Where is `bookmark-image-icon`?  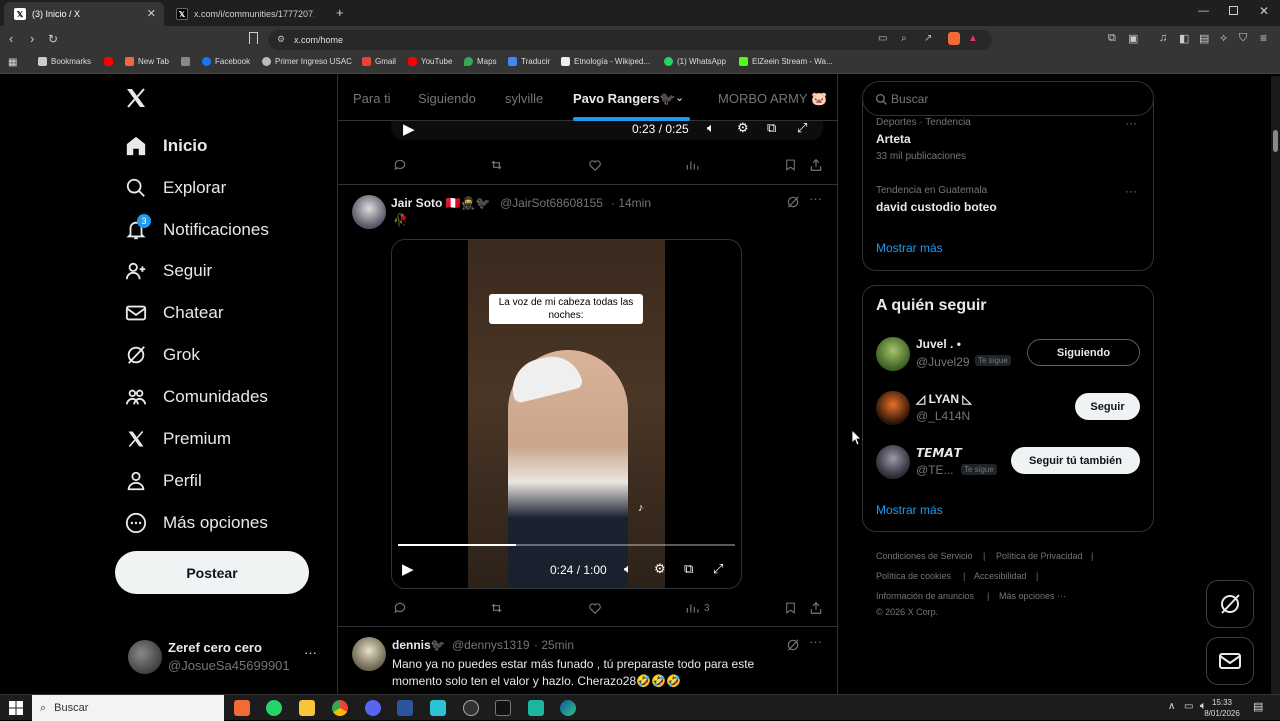
bookmark-image-icon is located at coordinates (185, 61).